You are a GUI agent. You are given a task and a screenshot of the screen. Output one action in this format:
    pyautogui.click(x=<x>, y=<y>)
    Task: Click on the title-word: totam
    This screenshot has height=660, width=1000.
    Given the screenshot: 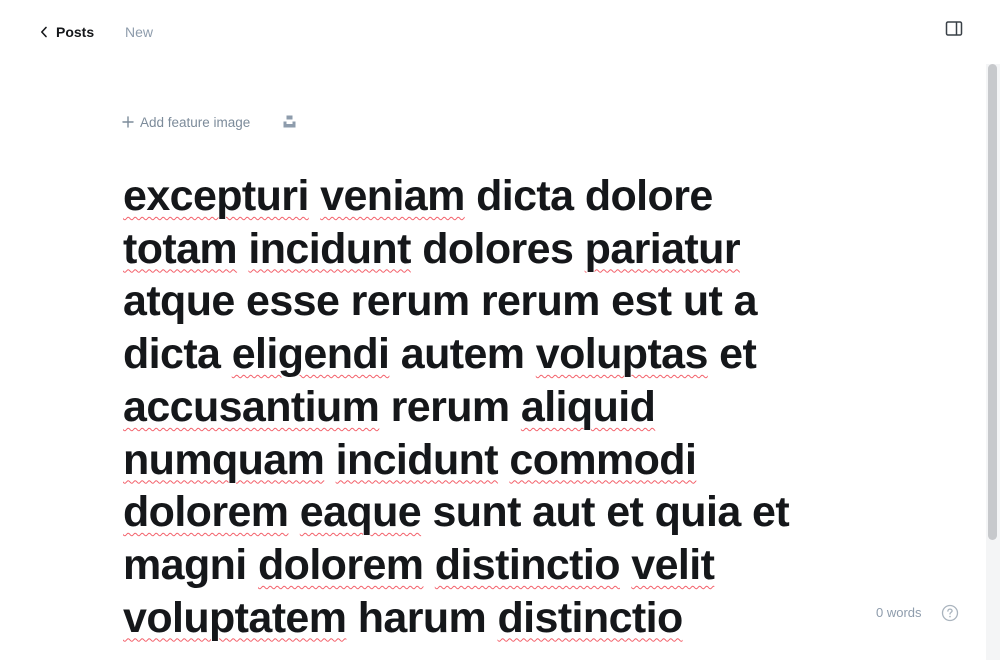 What is the action you would take?
    pyautogui.click(x=180, y=248)
    